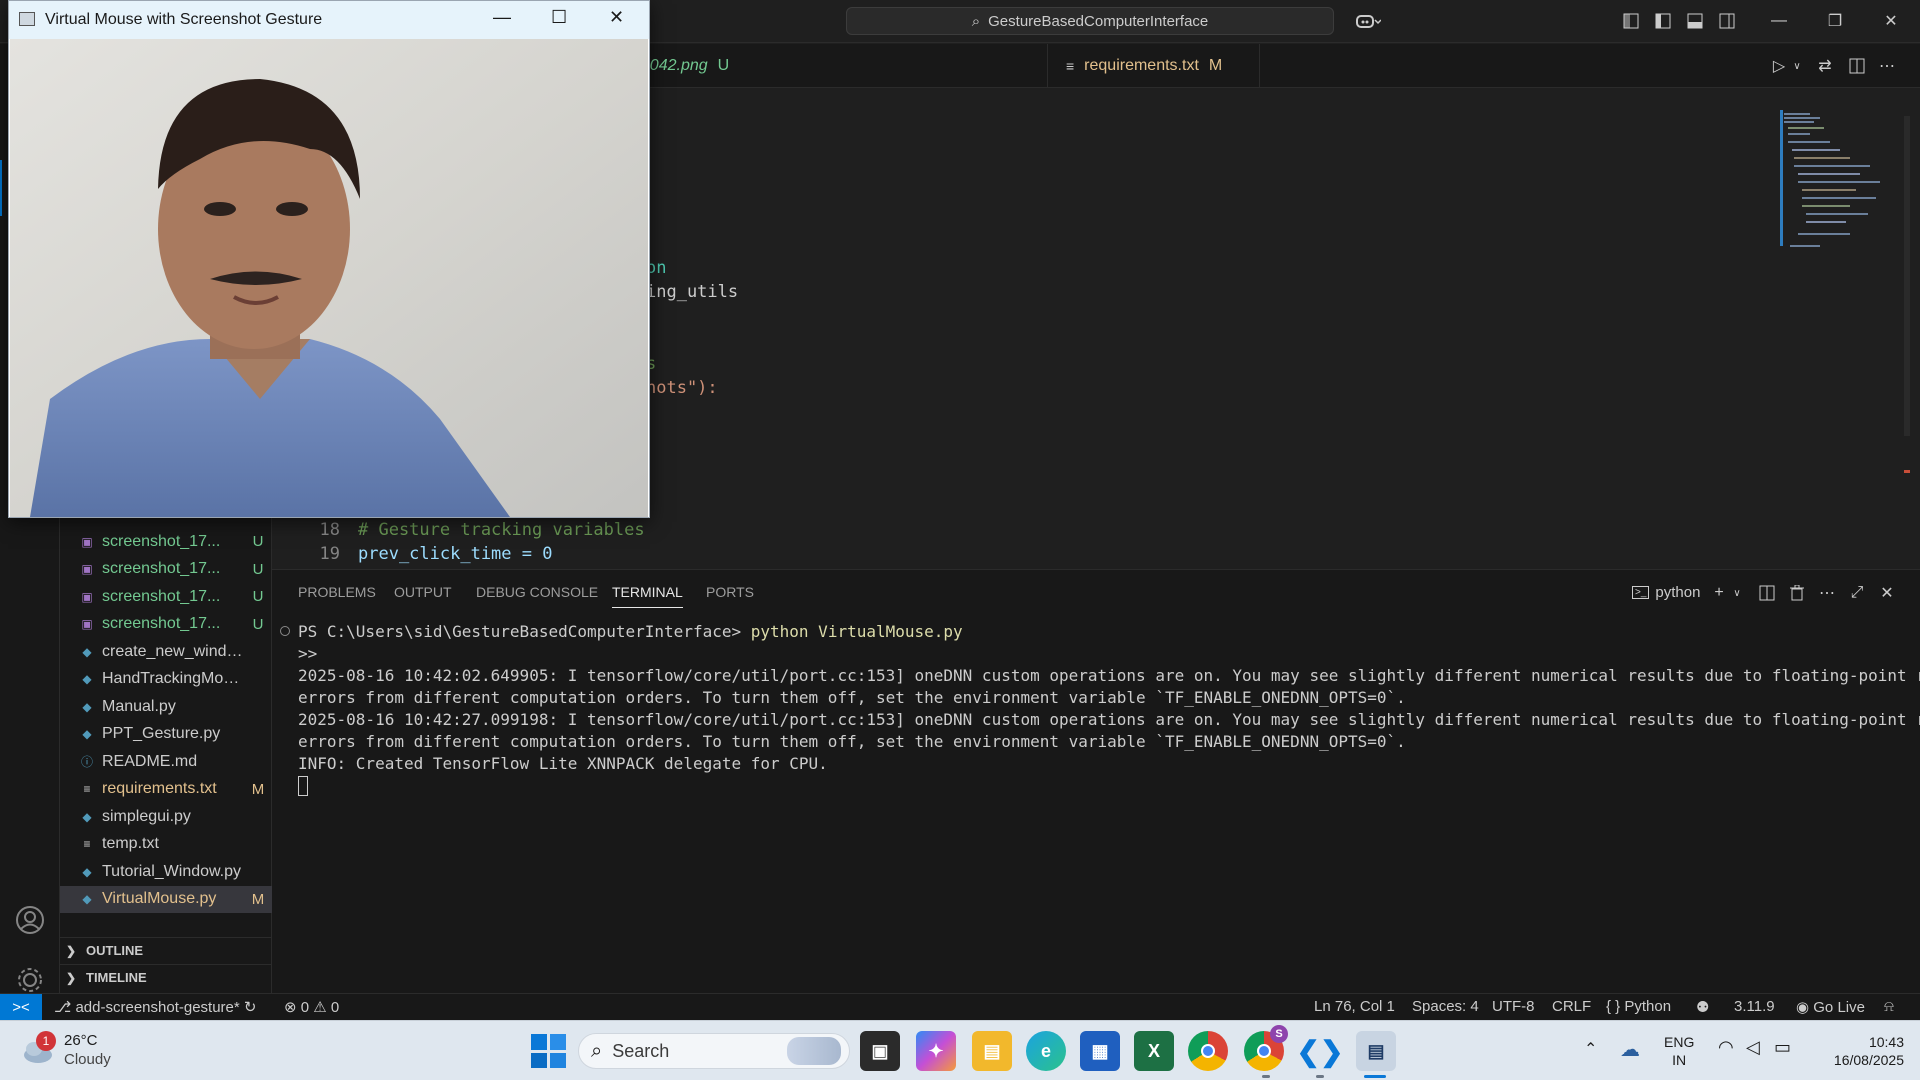  I want to click on explorer-file-item: ◆ Manual.py, so click(166, 706).